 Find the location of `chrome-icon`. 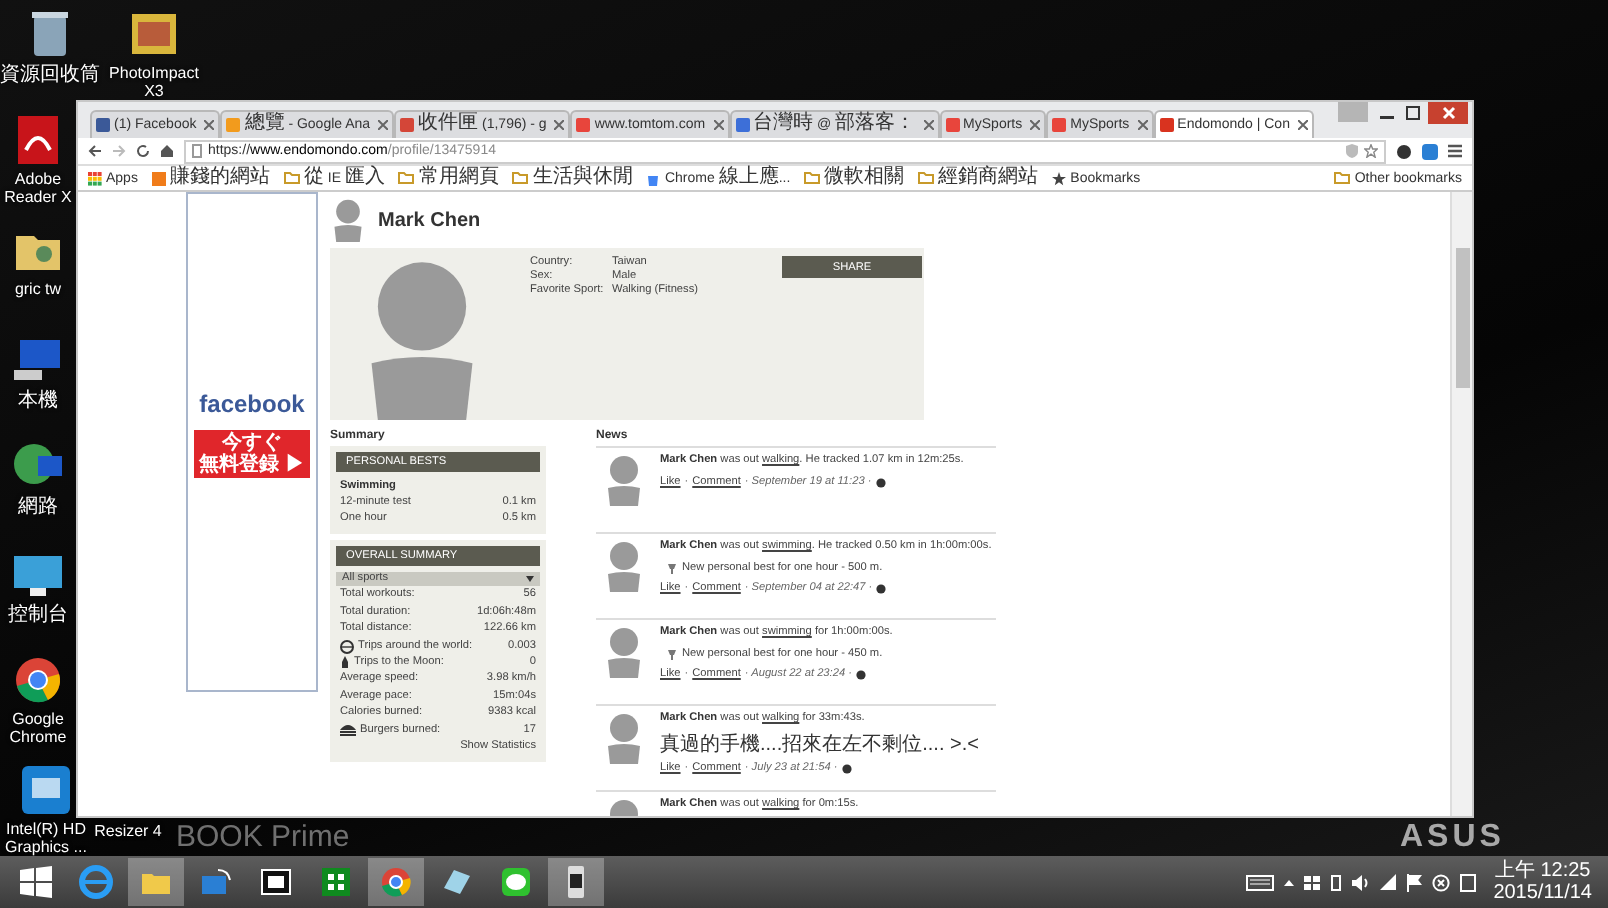

chrome-icon is located at coordinates (396, 882).